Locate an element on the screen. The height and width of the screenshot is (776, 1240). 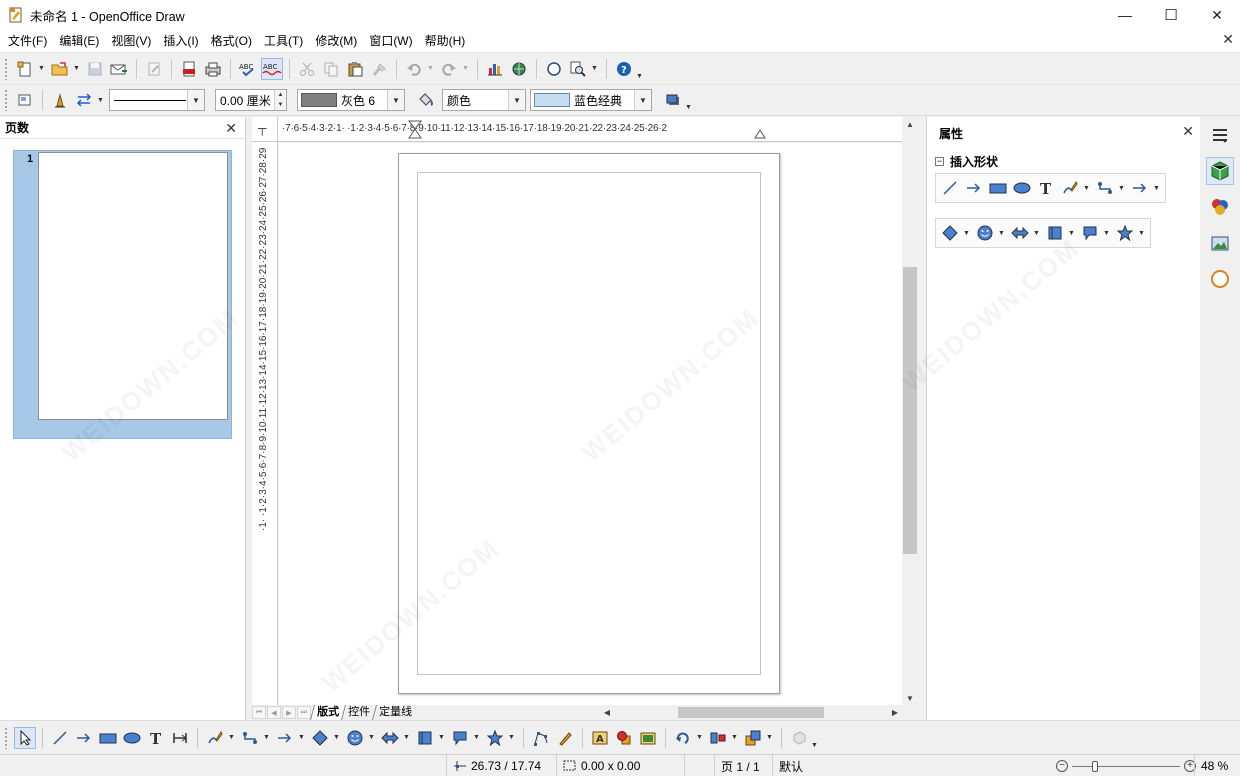
next-tab-button: ▶ is located at coordinates (289, 712).